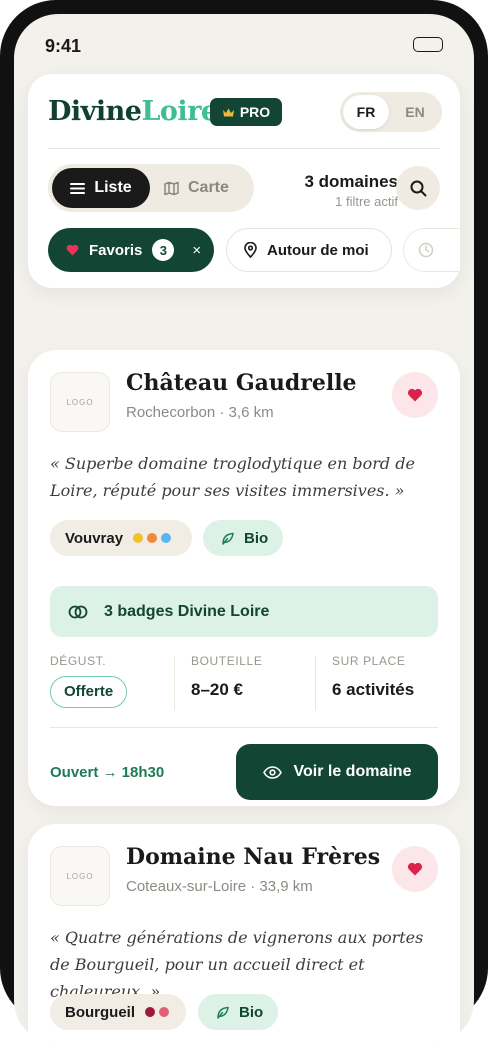 This screenshot has width=488, height=1044. Describe the element at coordinates (369, 661) in the screenshot. I see `stat-onsite-label: SUR PLACE` at that location.